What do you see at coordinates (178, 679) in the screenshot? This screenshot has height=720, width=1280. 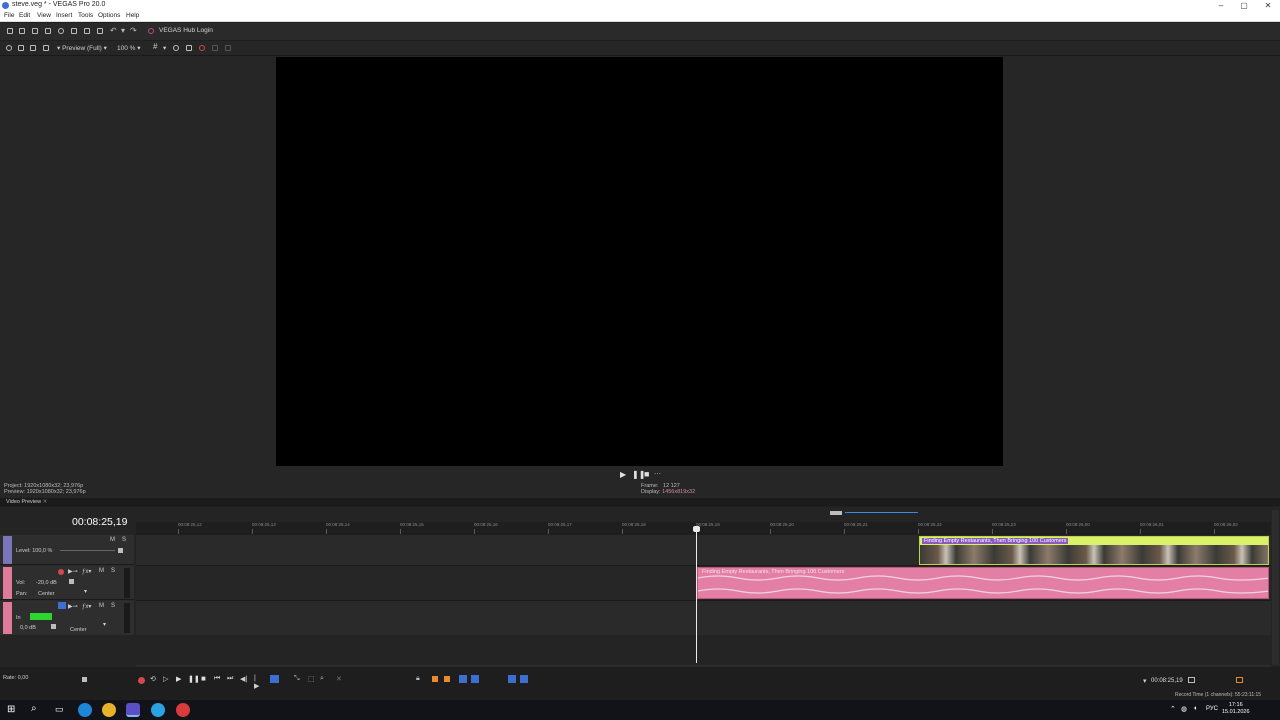 I see `play-button: ▶` at bounding box center [178, 679].